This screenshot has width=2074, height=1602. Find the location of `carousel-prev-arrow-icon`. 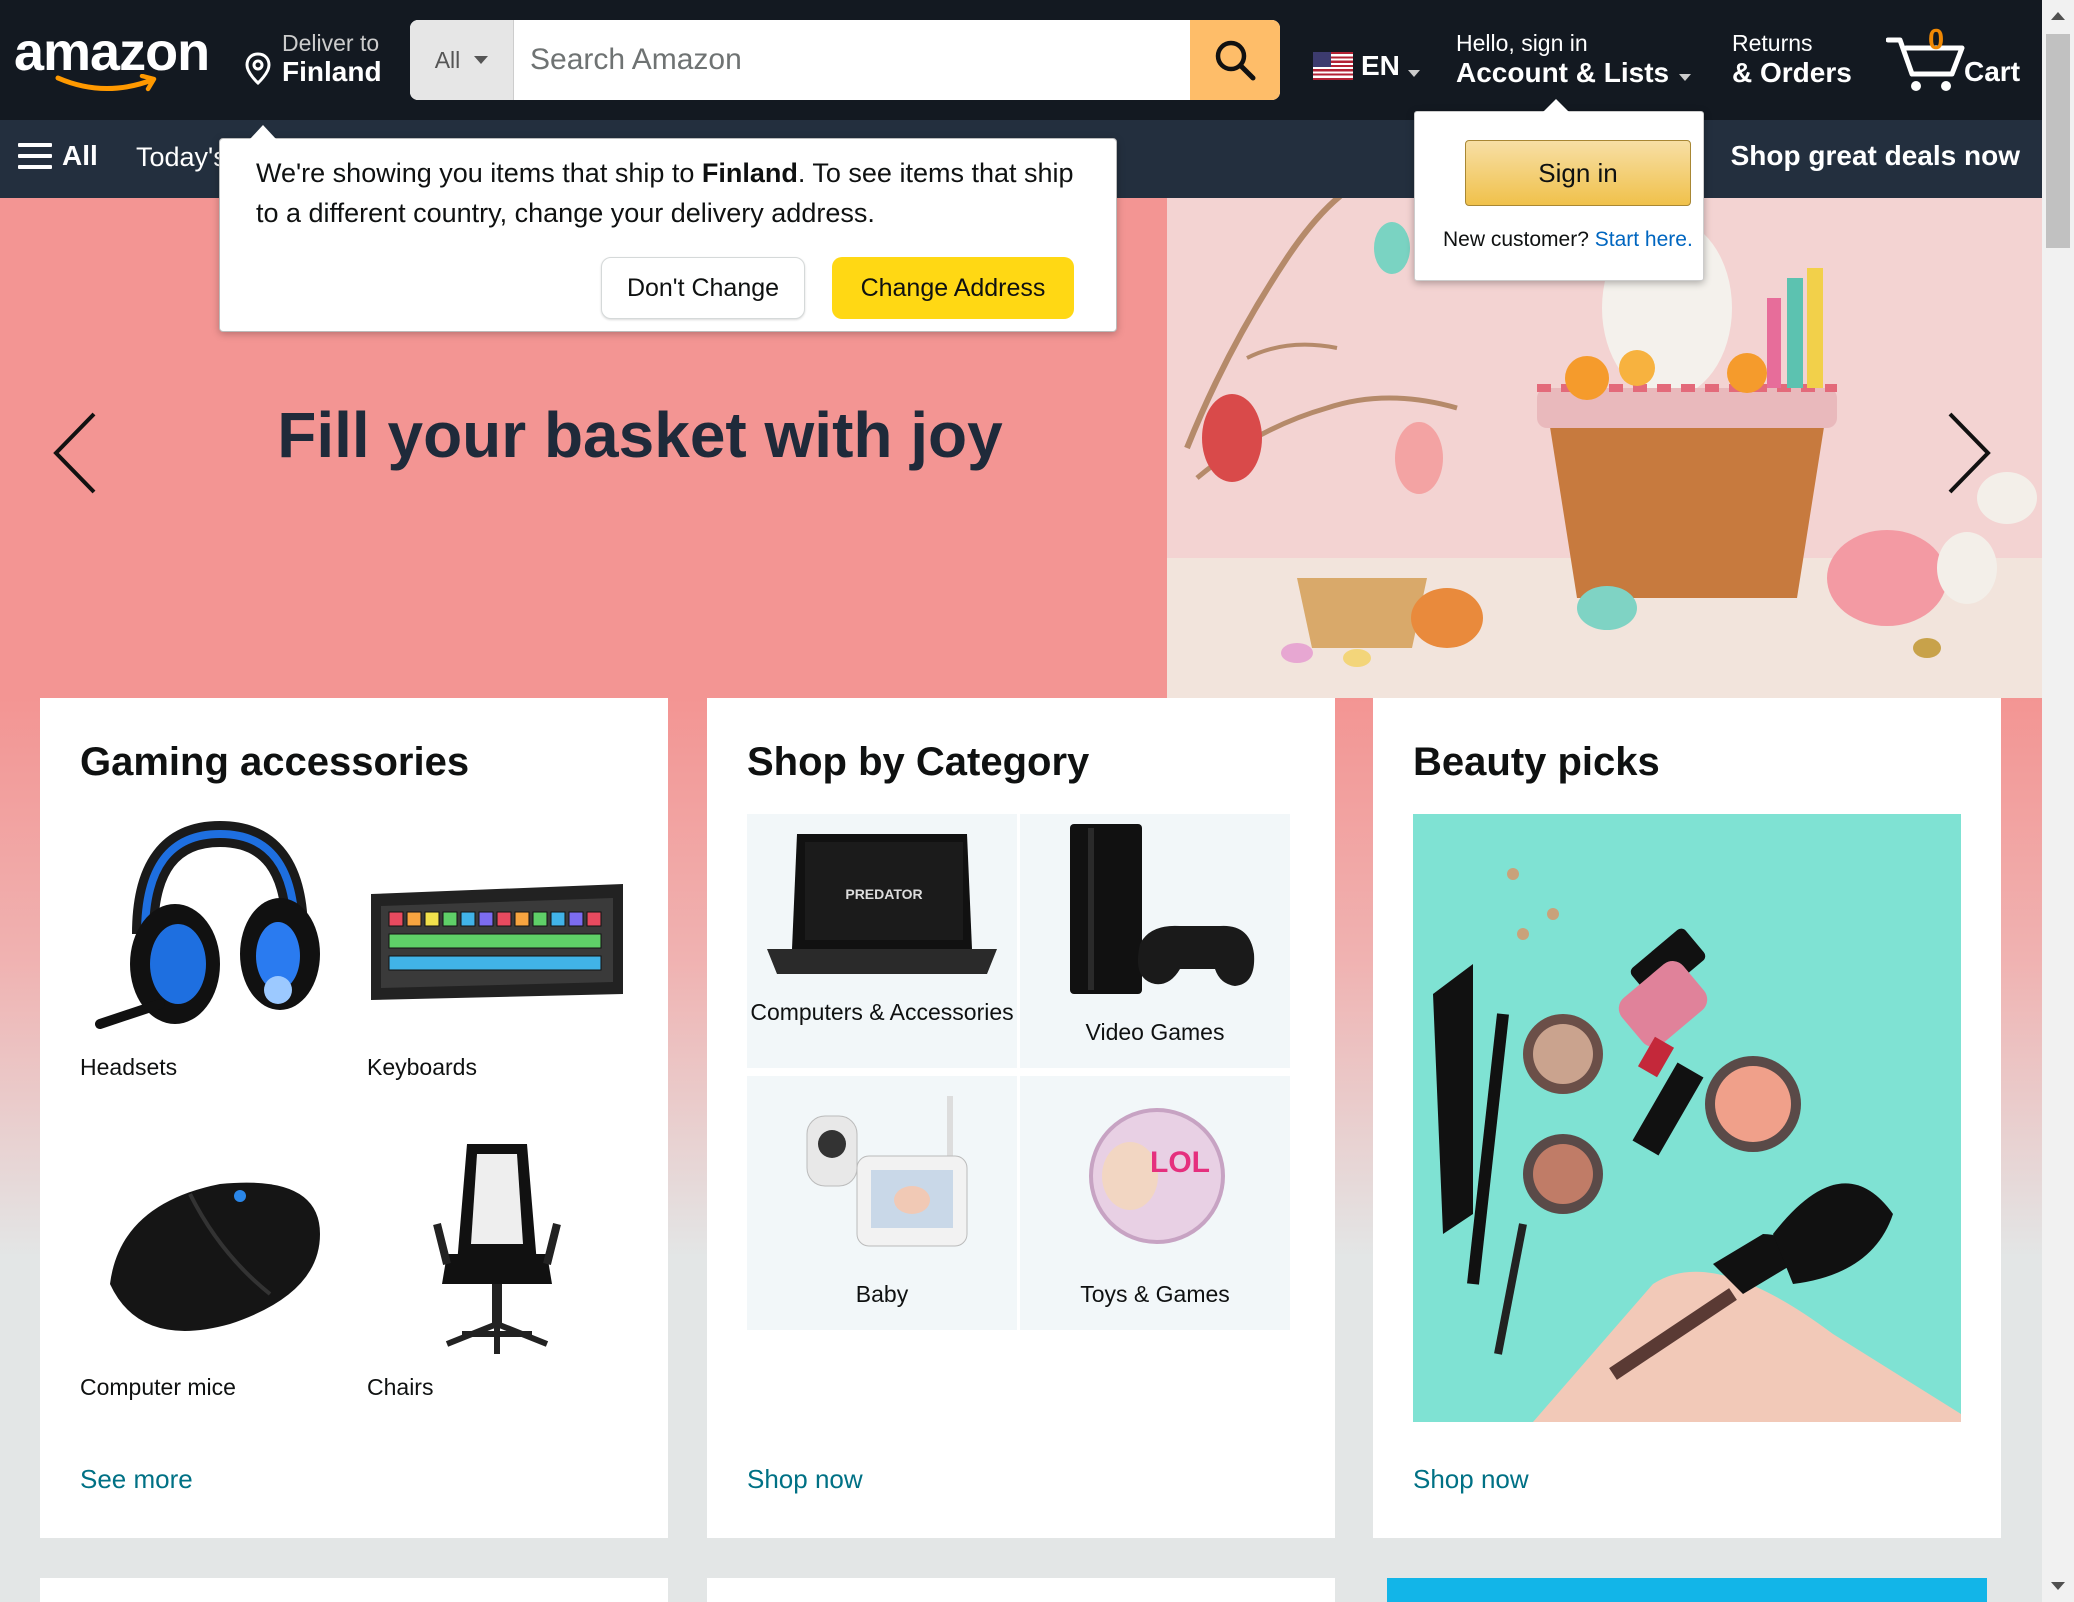

carousel-prev-arrow-icon is located at coordinates (74, 453).